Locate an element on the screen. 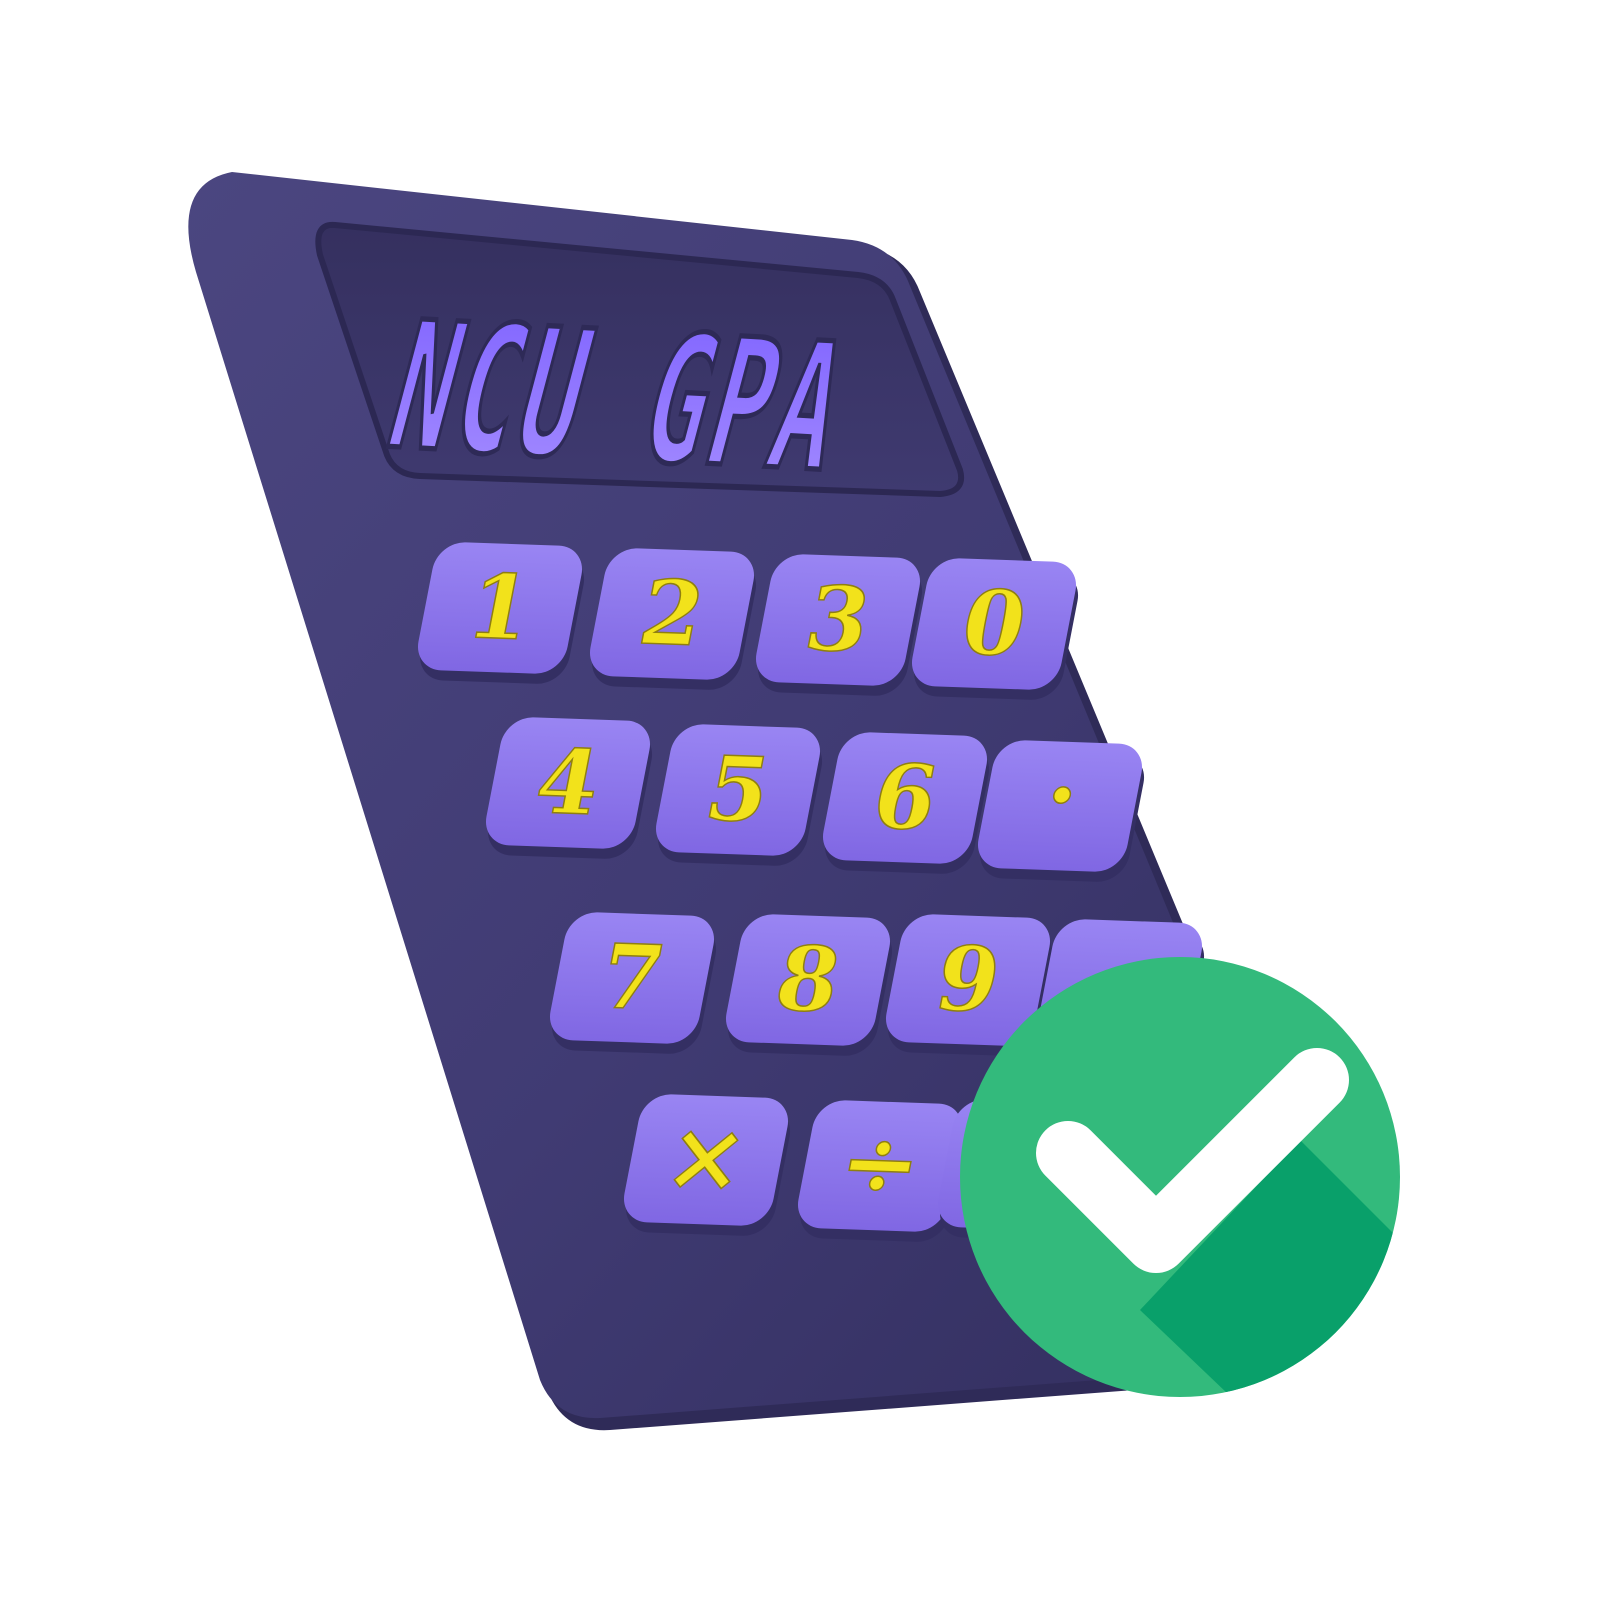  key-3-0: × is located at coordinates (707, 1164).